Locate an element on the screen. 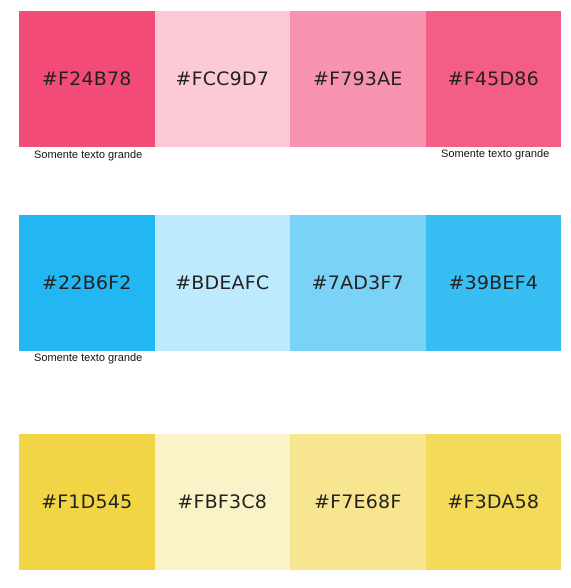 The width and height of the screenshot is (571, 588). hex-code-label: #F45D86 is located at coordinates (493, 79).